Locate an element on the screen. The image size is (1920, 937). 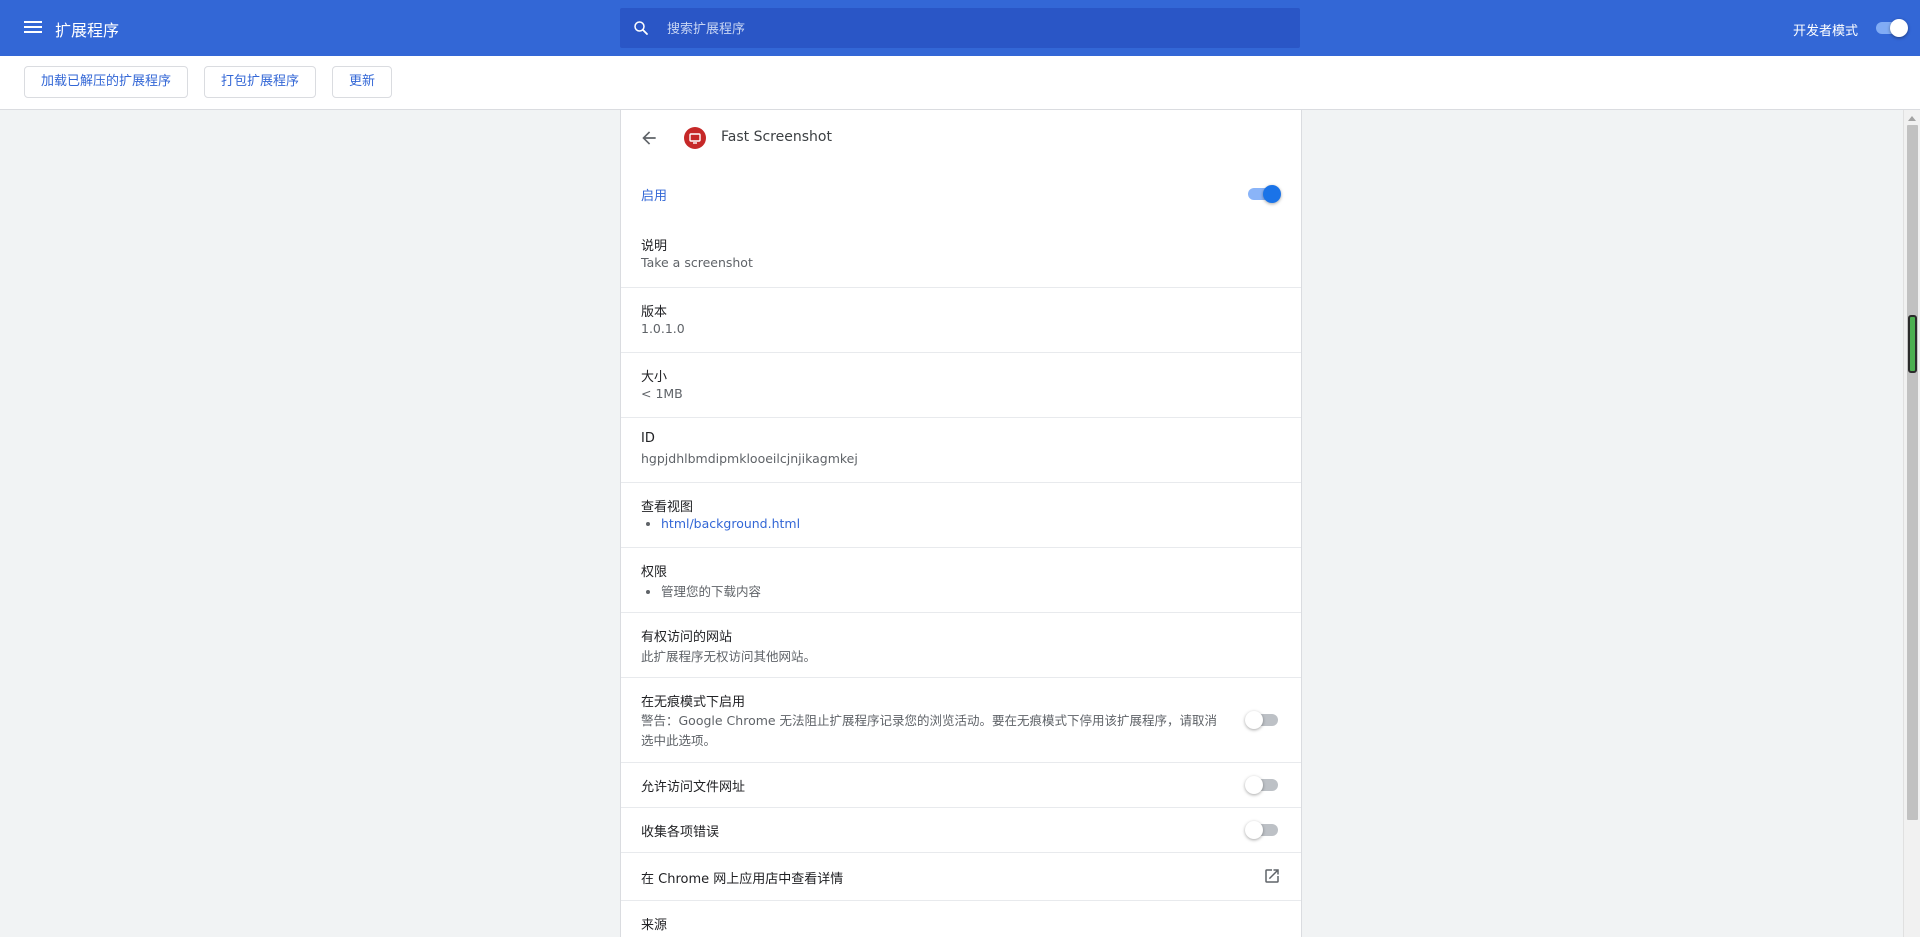
incognito-toggle is located at coordinates (1263, 720).